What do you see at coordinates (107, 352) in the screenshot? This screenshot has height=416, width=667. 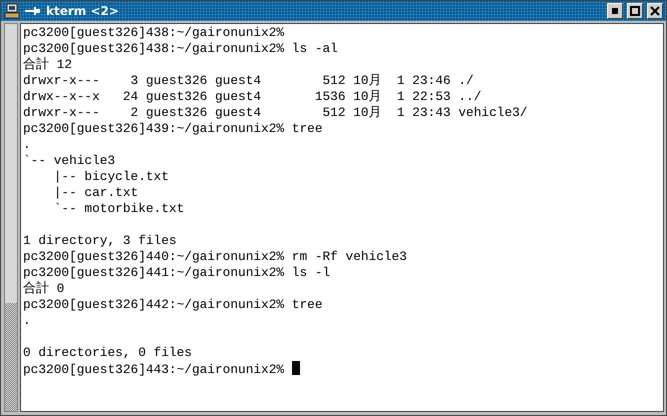 I see `terminal-line: 0 directories, 0 files` at bounding box center [107, 352].